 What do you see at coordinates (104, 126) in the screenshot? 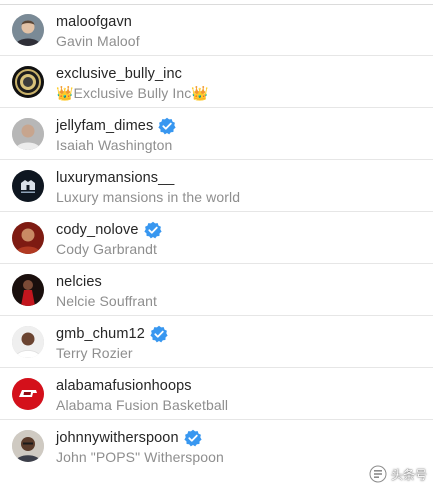
I see `username: jellyfam_dimes` at bounding box center [104, 126].